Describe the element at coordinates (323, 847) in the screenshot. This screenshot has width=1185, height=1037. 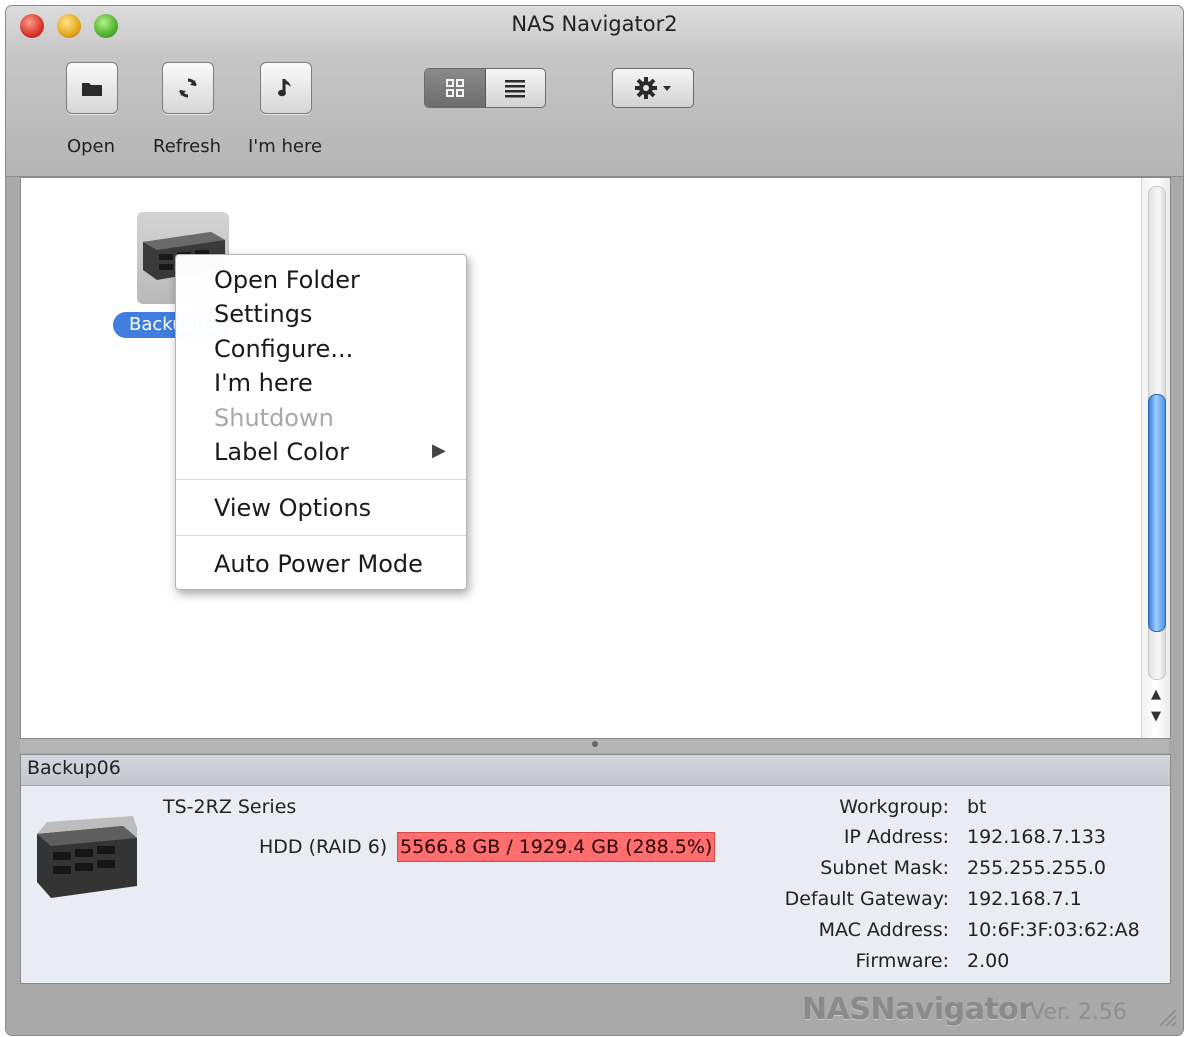
I see `hdd-label: HDD (RAID 6)` at that location.